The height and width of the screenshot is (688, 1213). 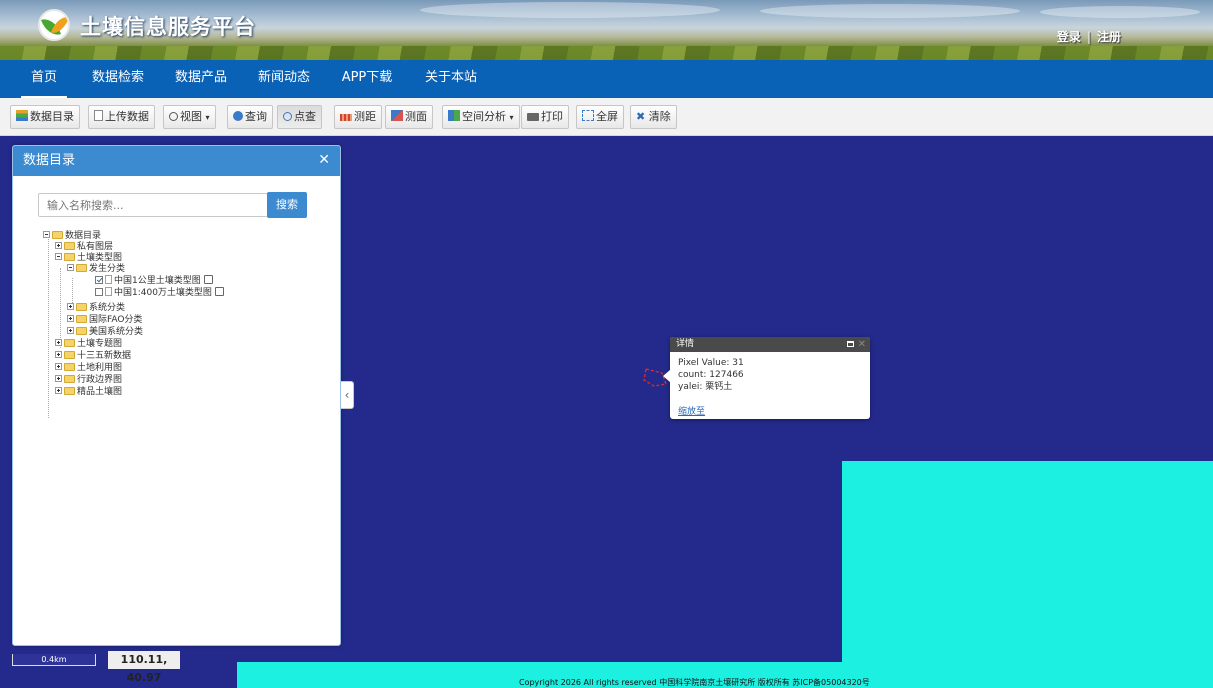 I want to click on banner-field, so click(x=606, y=53).